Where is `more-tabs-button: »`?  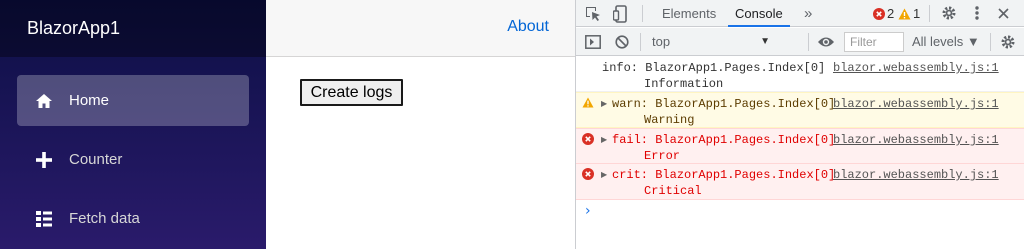
more-tabs-button: » is located at coordinates (808, 13).